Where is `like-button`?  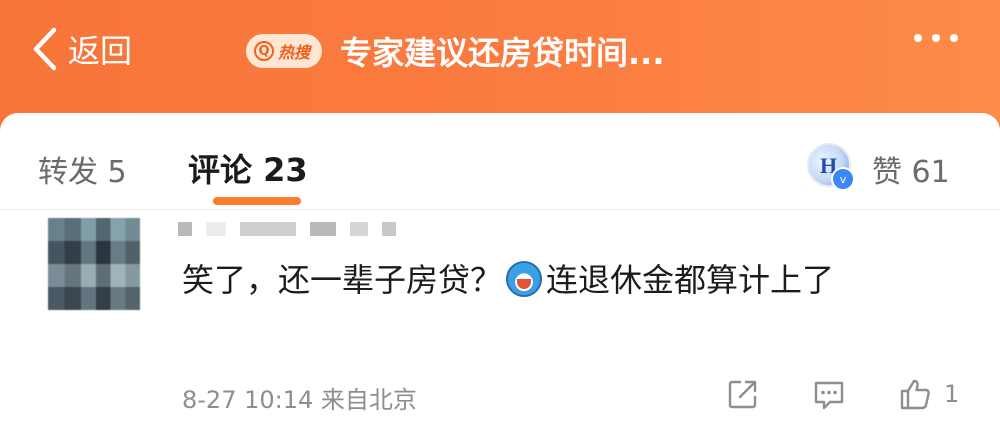
like-button is located at coordinates (915, 394).